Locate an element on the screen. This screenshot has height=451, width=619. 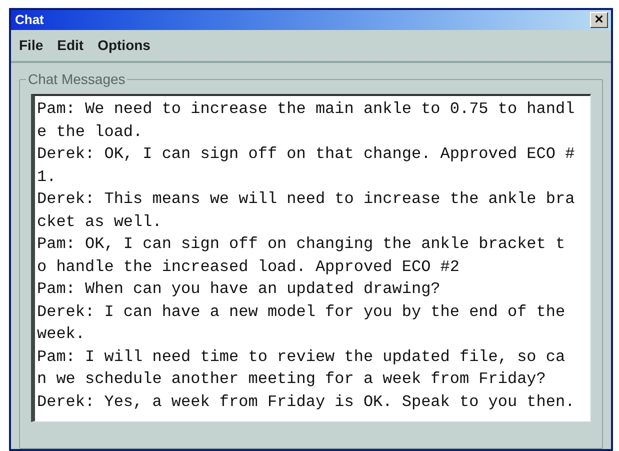
menu-item: Options is located at coordinates (124, 45).